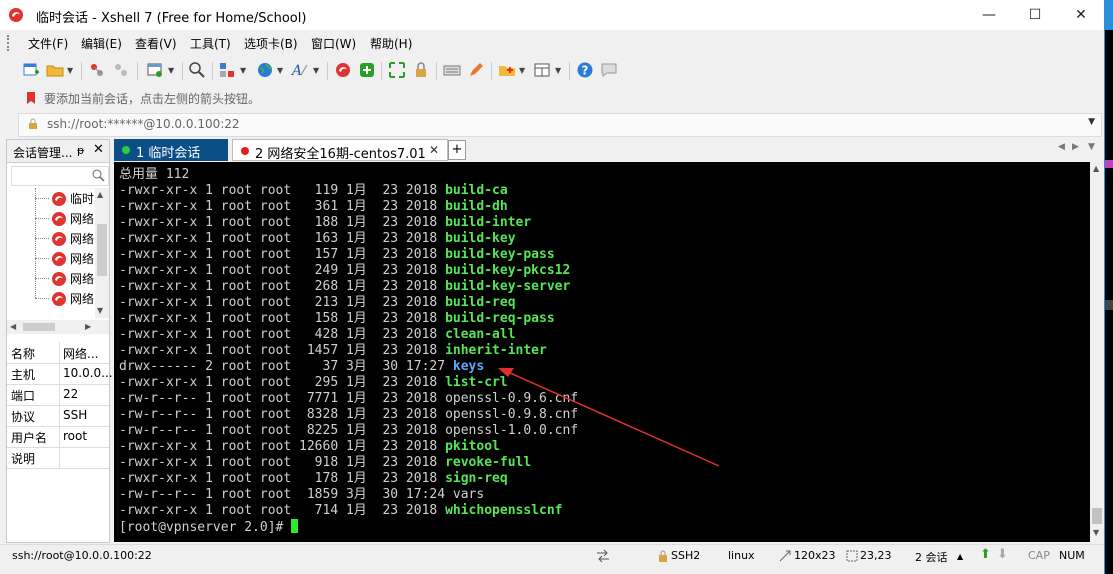 The image size is (1113, 574). I want to click on prop-row: 端口 22, so click(58, 395).